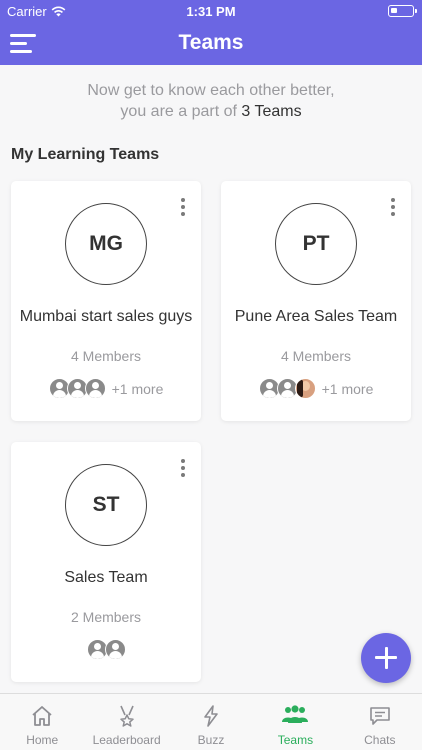  I want to click on section-title: My Learning Teams, so click(85, 154).